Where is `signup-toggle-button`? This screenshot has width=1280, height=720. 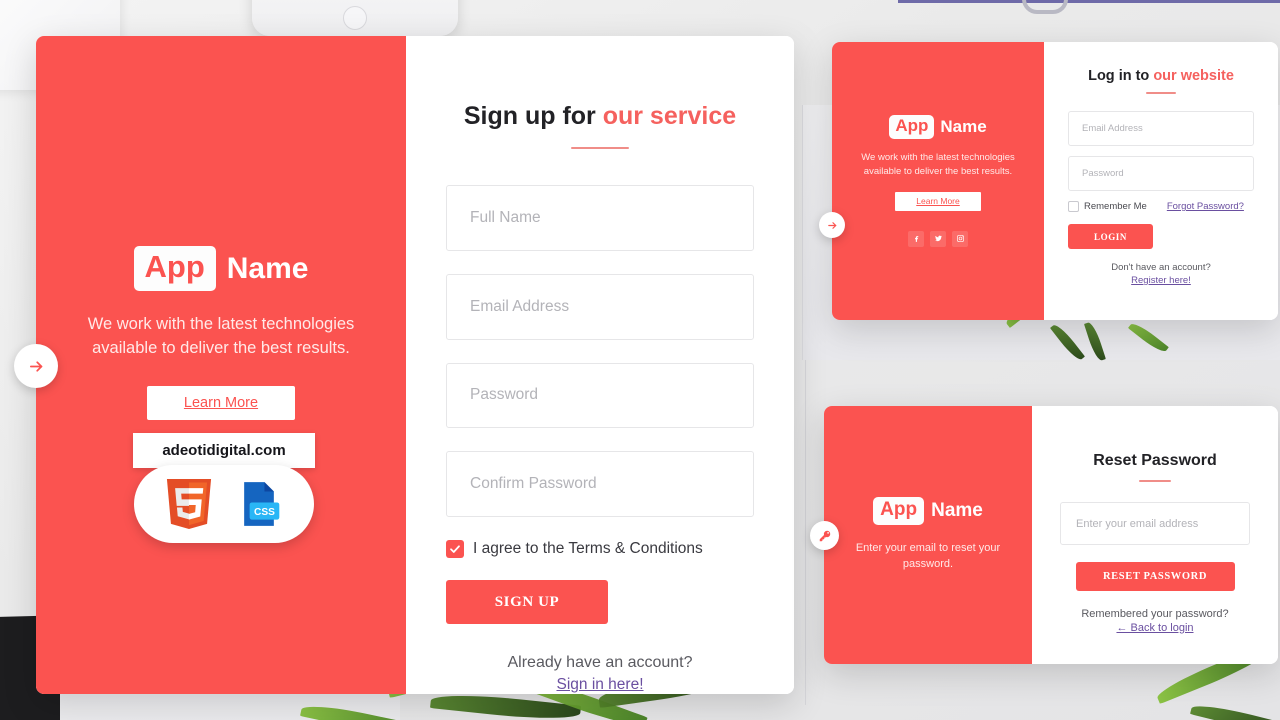
signup-toggle-button is located at coordinates (36, 366).